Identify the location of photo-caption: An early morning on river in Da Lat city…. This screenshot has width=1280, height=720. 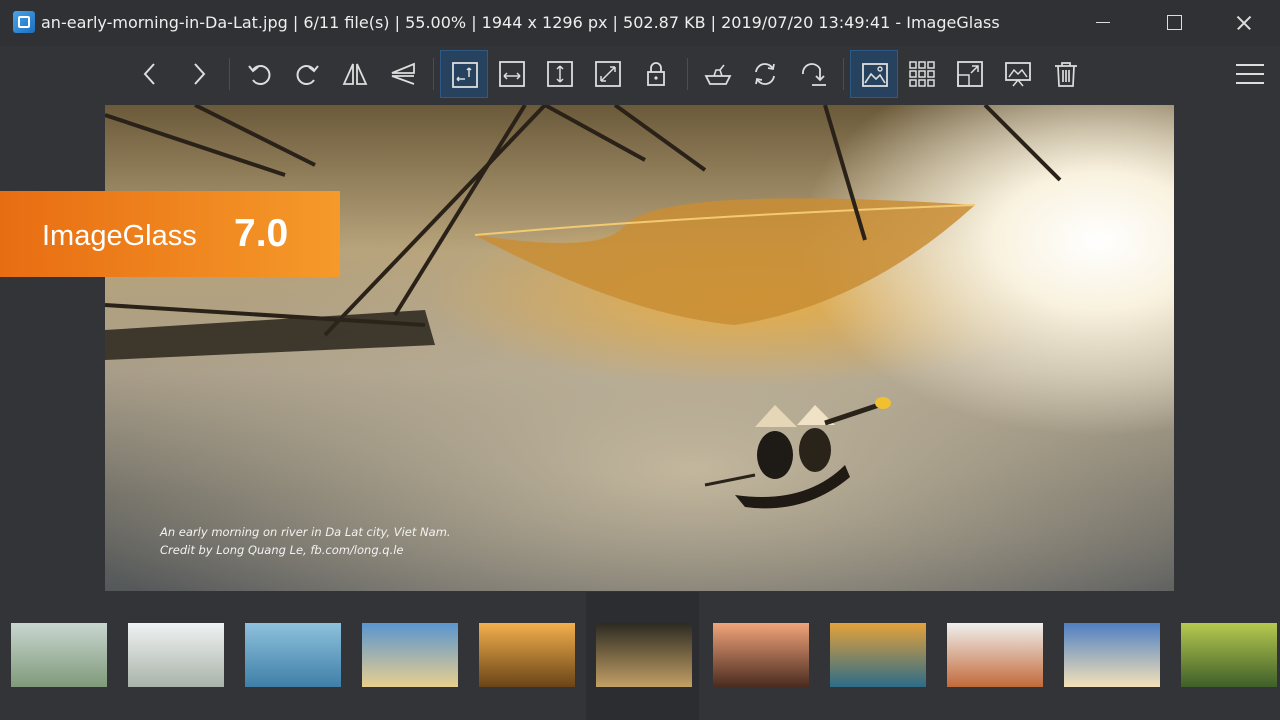
(305, 541).